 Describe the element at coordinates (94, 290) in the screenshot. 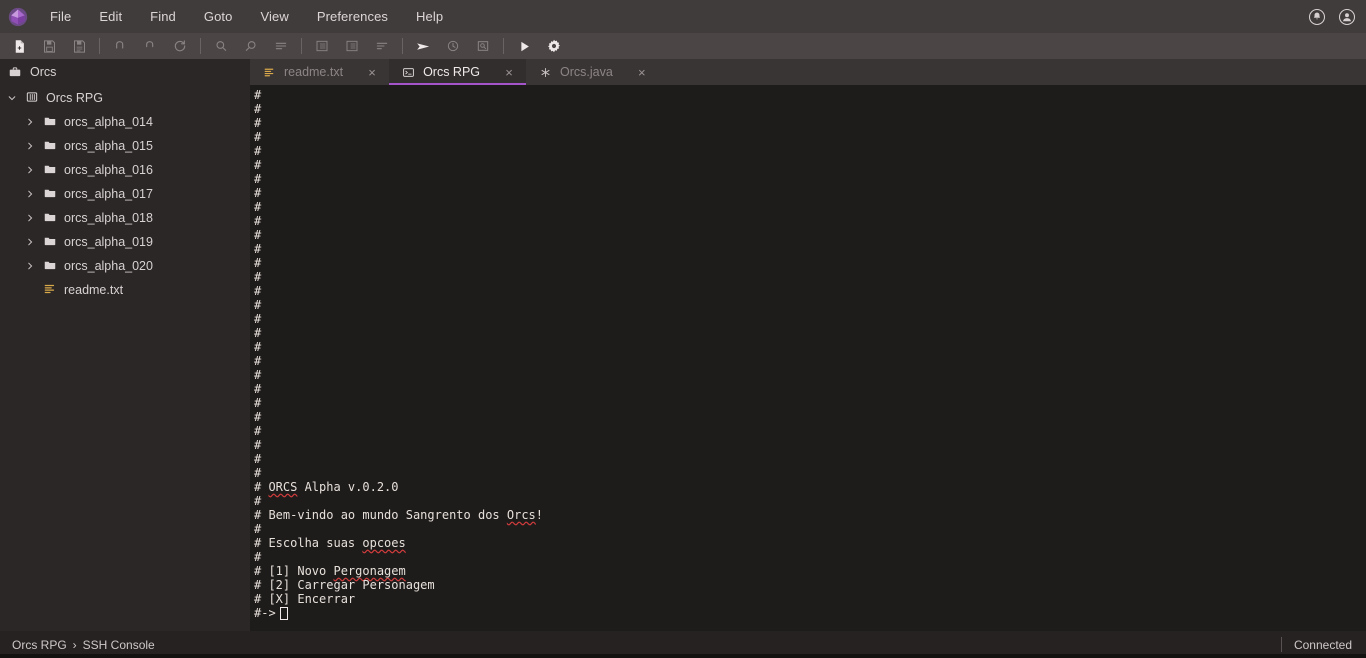

I see `tree-item-label: readme.txt` at that location.